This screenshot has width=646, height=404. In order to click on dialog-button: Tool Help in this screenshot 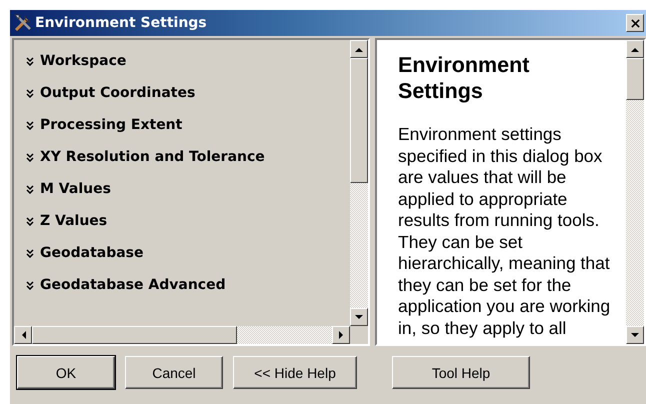, I will do `click(461, 372)`.